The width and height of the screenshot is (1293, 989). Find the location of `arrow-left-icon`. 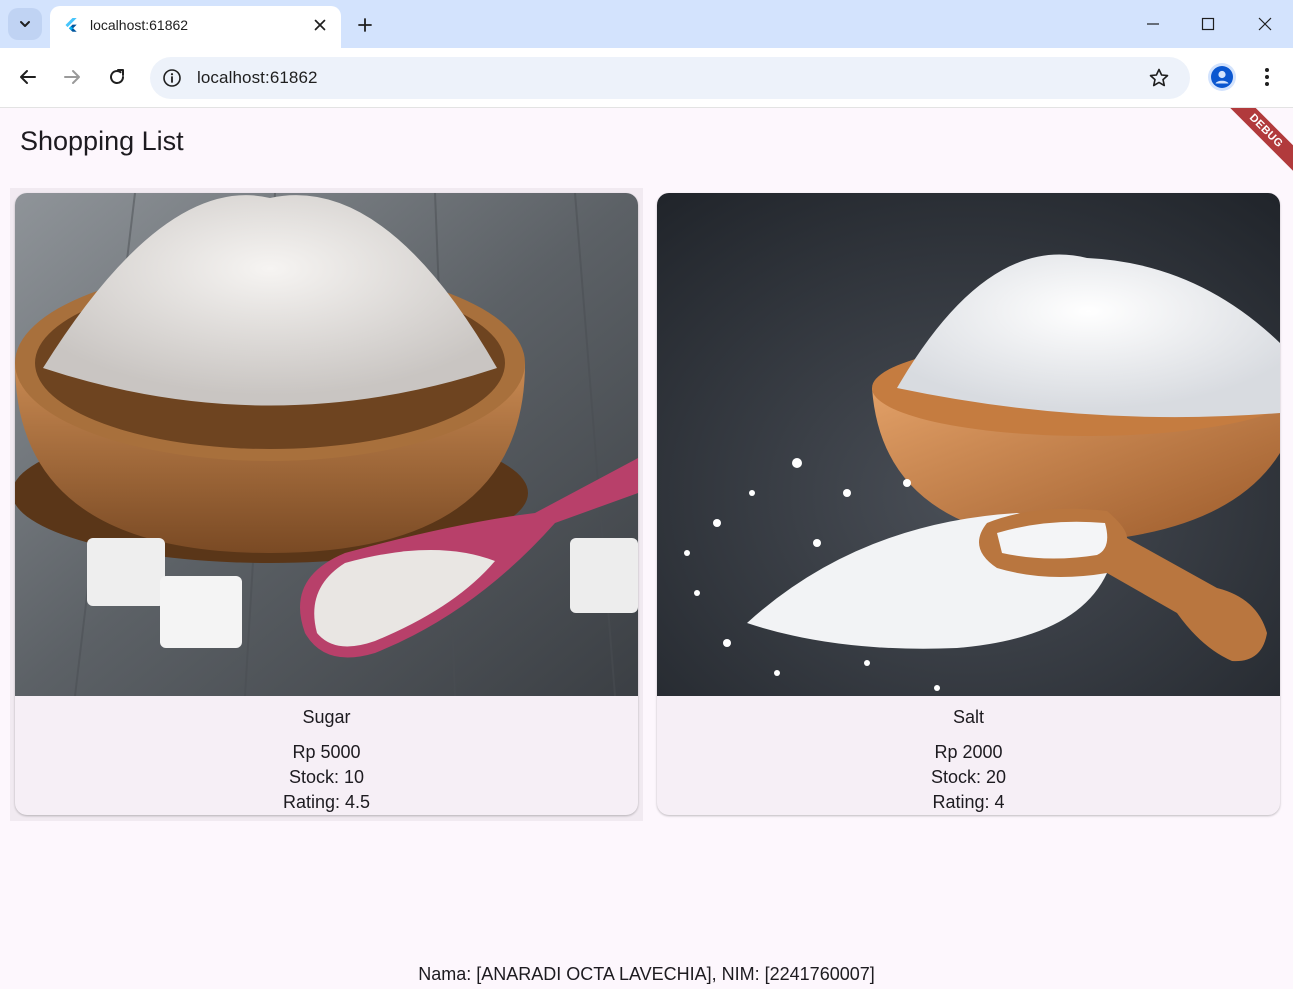

arrow-left-icon is located at coordinates (28, 77).